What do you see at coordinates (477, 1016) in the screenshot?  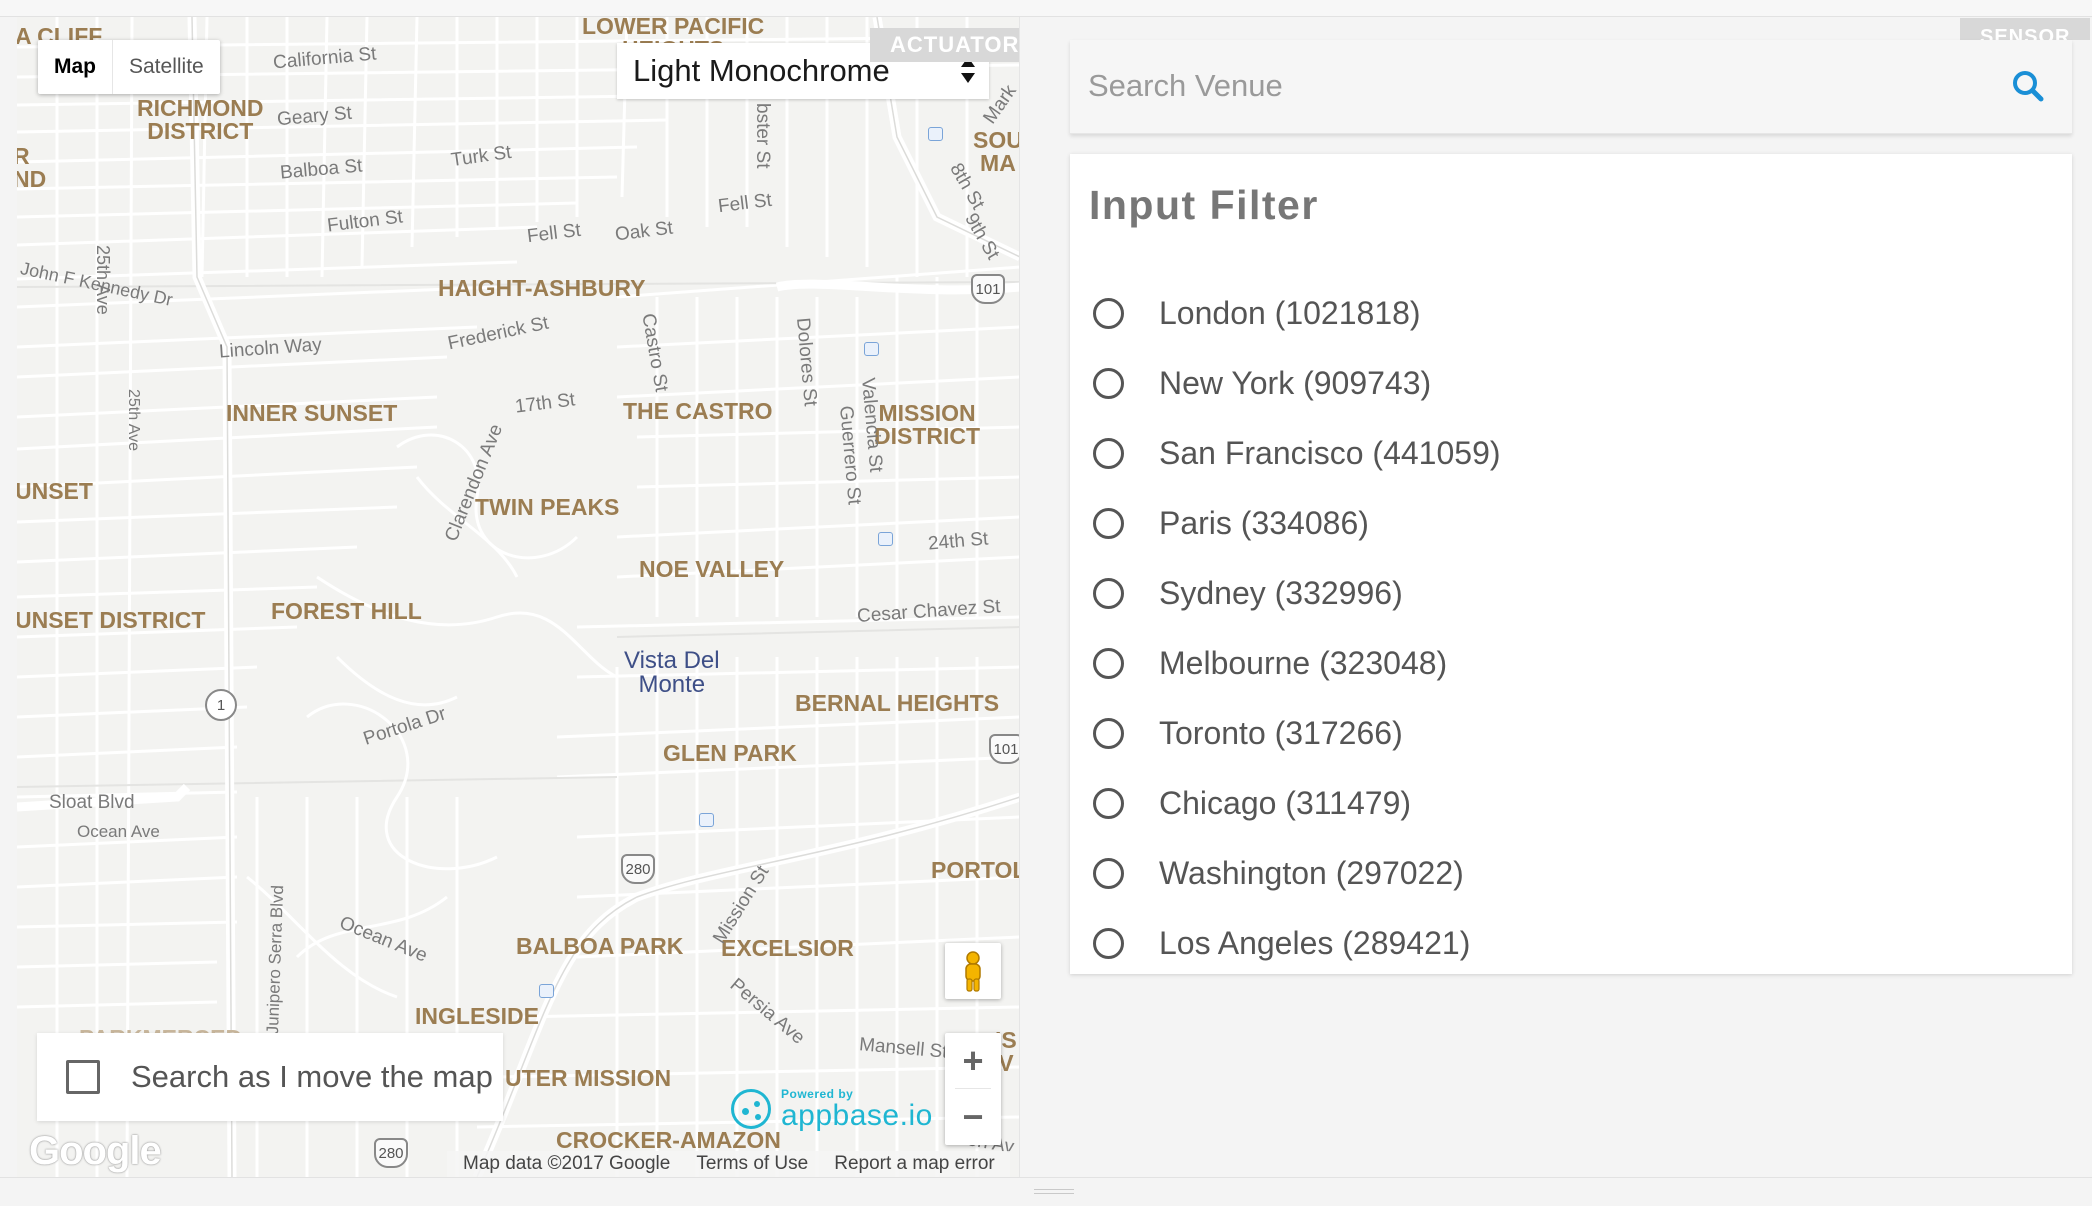 I see `map-label-neighborhood: INGLESIDE` at bounding box center [477, 1016].